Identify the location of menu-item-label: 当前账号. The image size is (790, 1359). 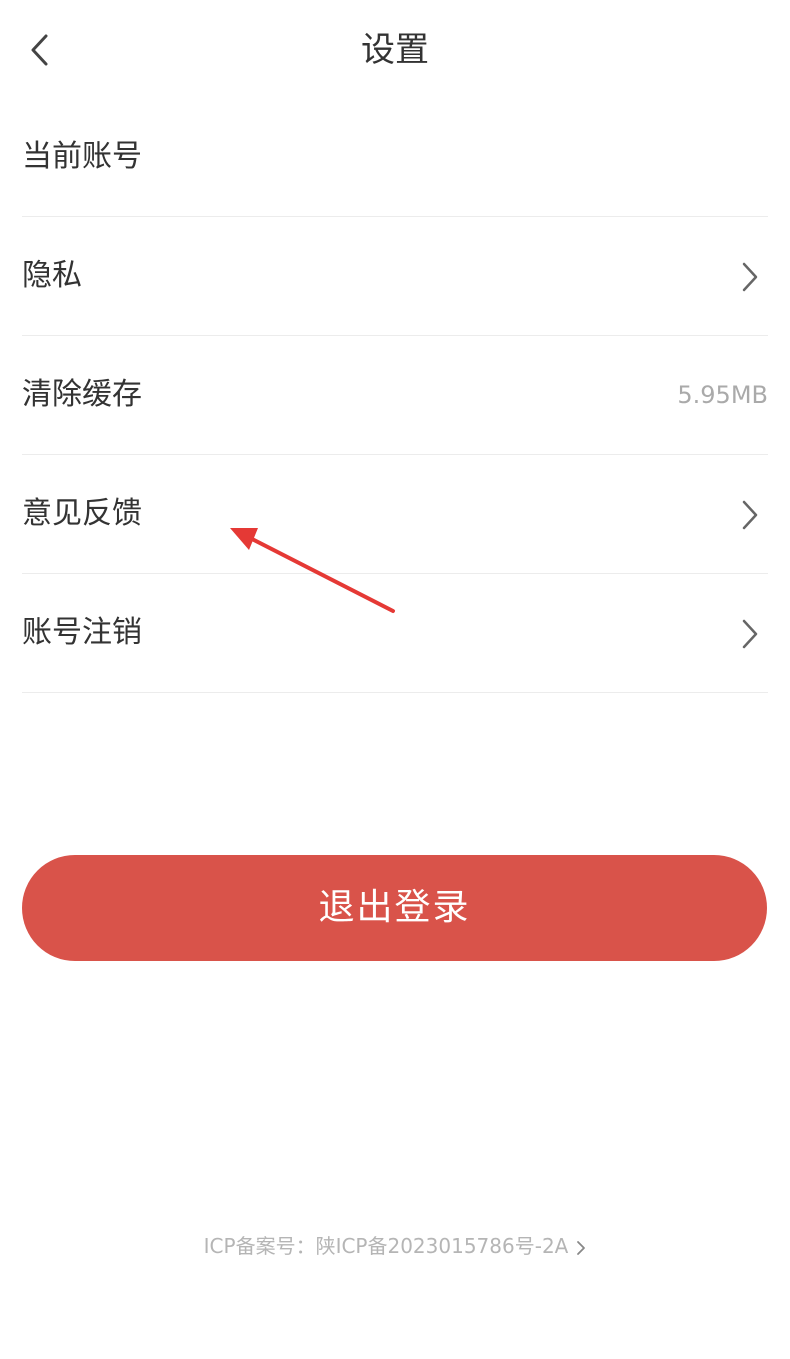
(82, 156).